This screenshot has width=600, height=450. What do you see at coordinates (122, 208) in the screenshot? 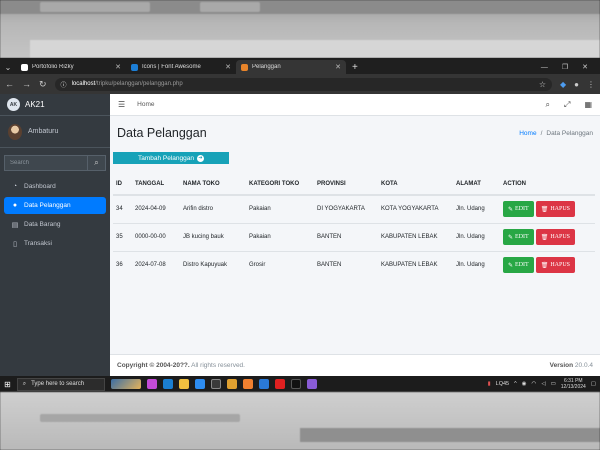
I see `cell-id: 34` at bounding box center [122, 208].